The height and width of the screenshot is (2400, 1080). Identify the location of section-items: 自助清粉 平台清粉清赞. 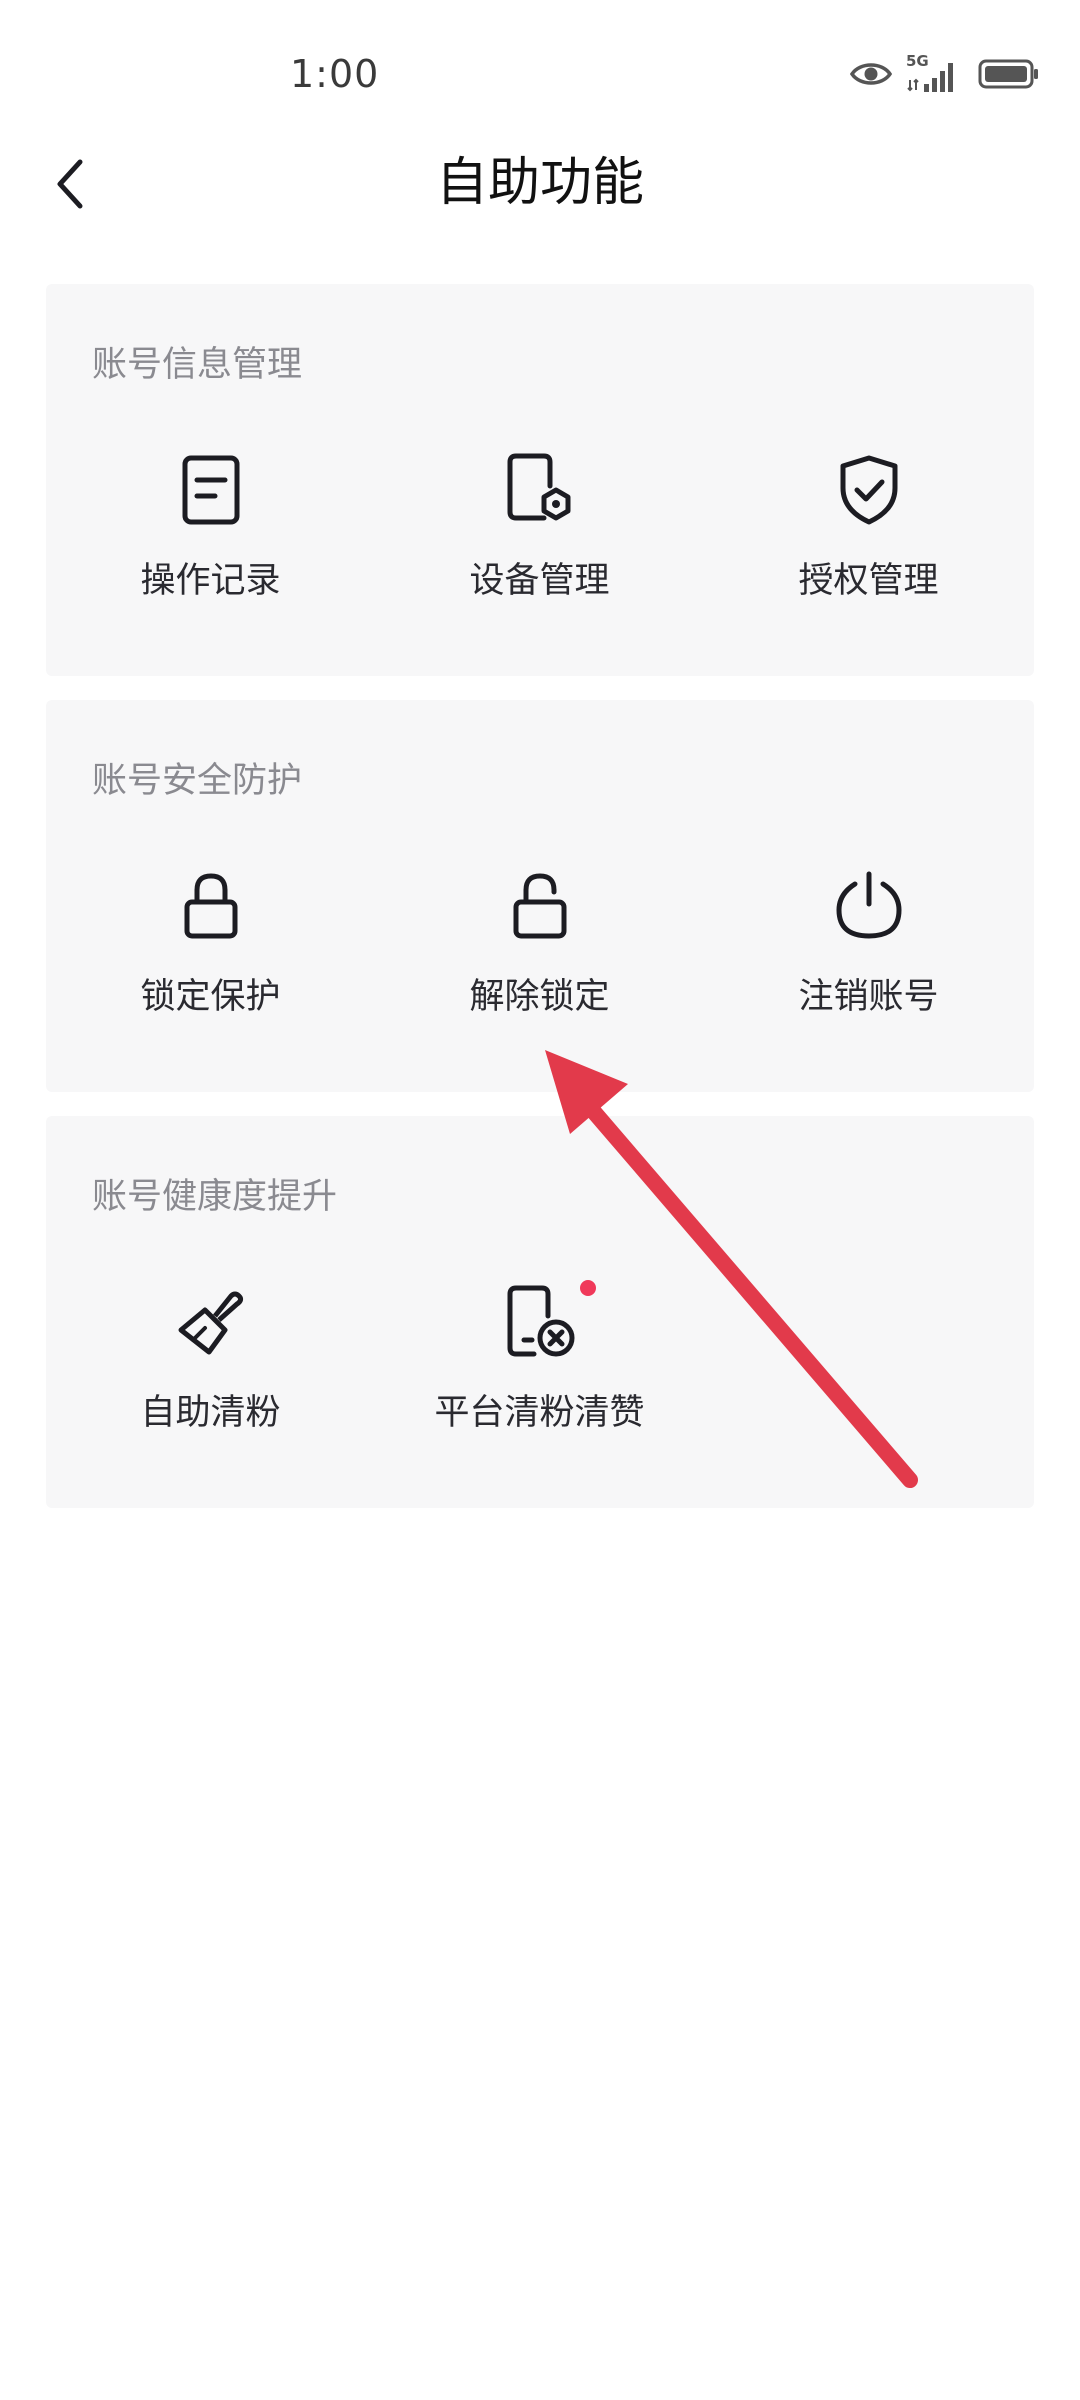
(540, 1357).